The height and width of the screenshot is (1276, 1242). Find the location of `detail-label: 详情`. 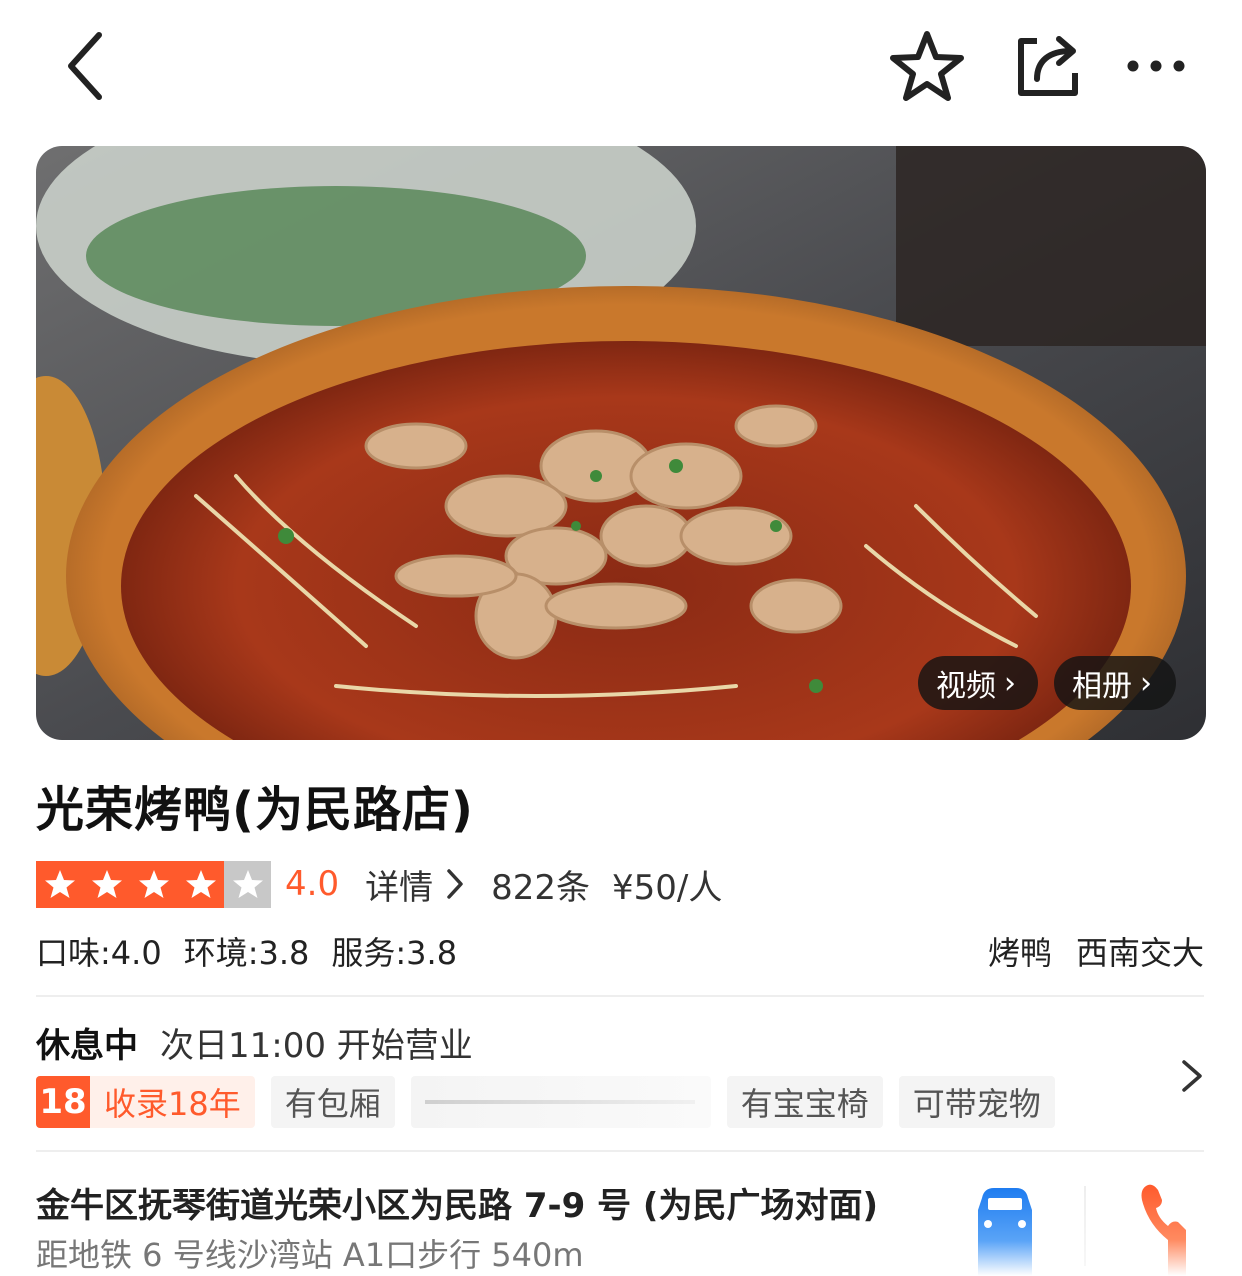

detail-label: 详情 is located at coordinates (399, 887).